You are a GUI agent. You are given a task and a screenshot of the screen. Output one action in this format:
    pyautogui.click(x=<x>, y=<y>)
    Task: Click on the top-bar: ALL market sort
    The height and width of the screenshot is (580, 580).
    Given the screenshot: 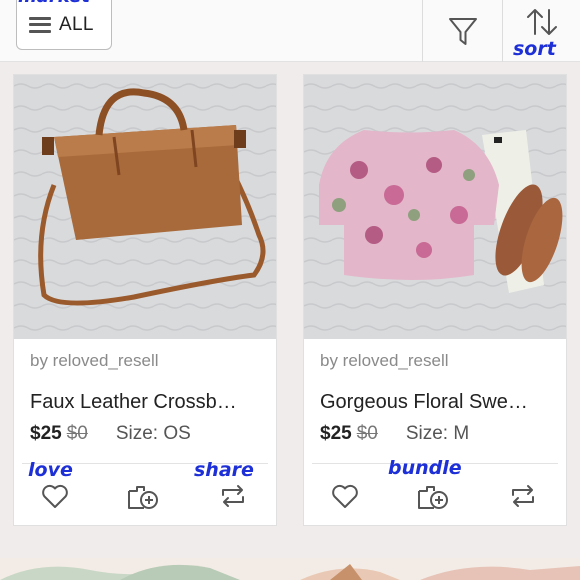 What is the action you would take?
    pyautogui.click(x=290, y=31)
    